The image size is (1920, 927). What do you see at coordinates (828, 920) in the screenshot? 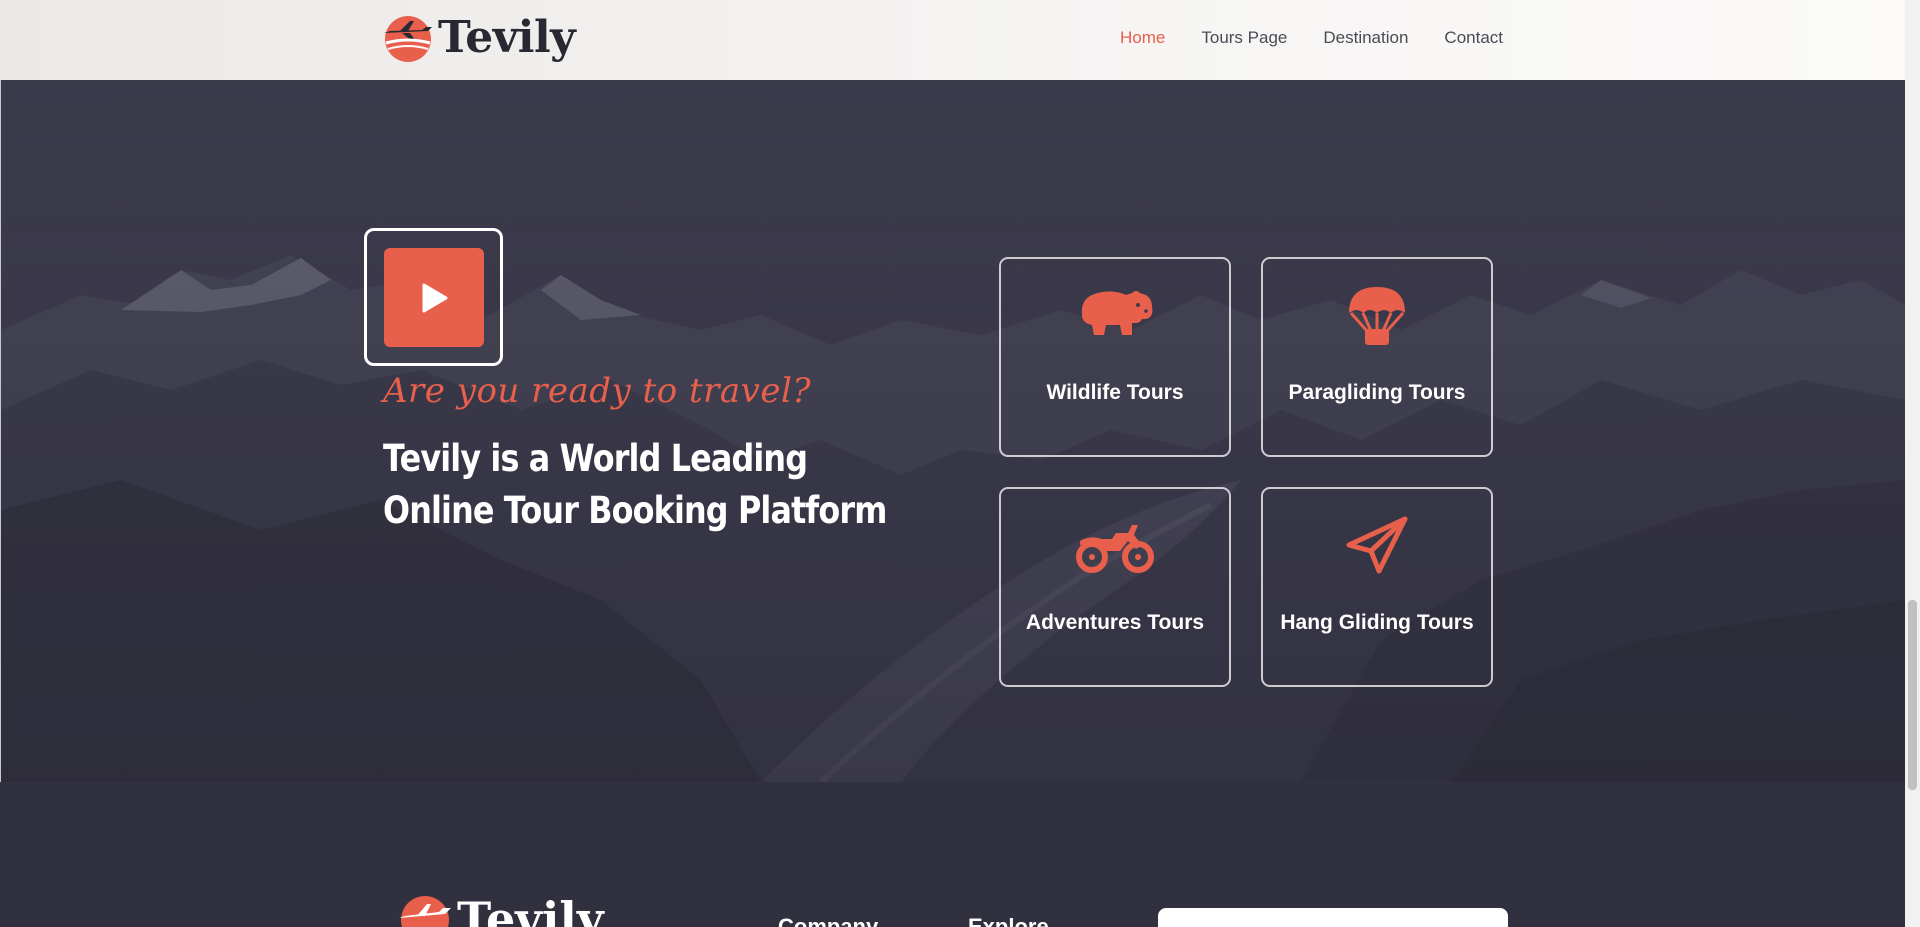
I see `footer-heading-company: Company` at bounding box center [828, 920].